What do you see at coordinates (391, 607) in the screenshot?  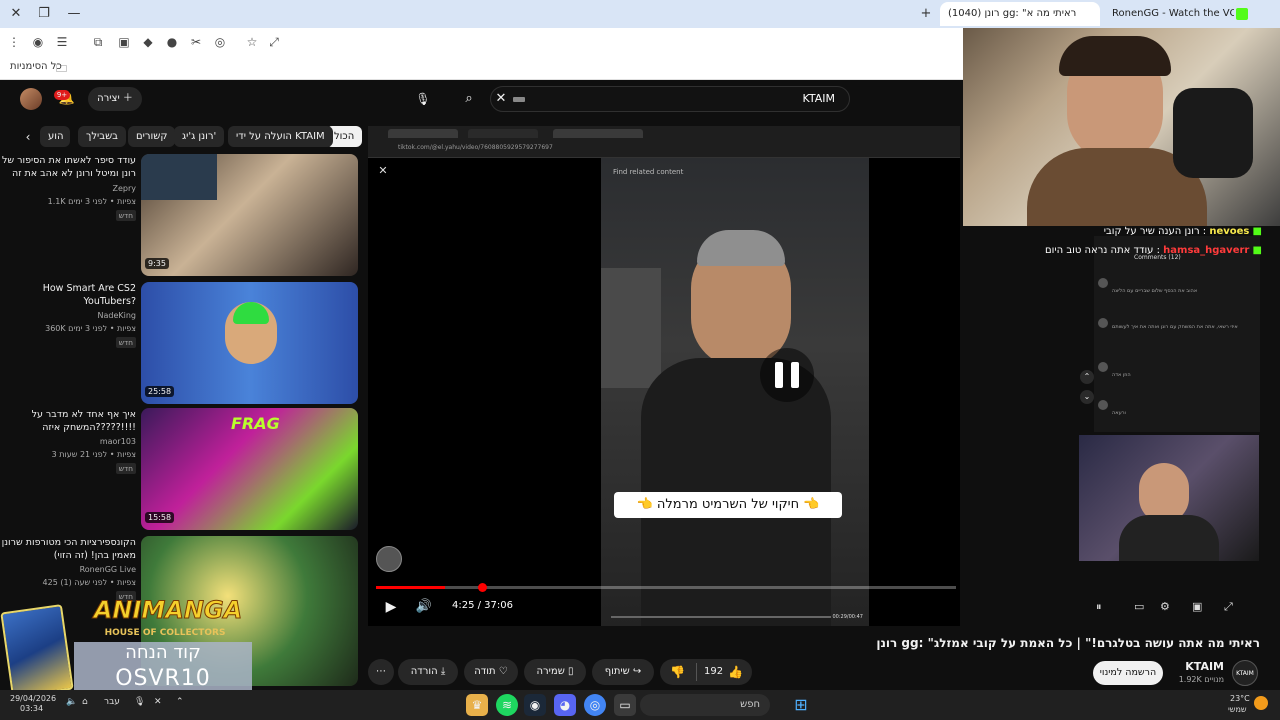 I see `play-icon: ▶` at bounding box center [391, 607].